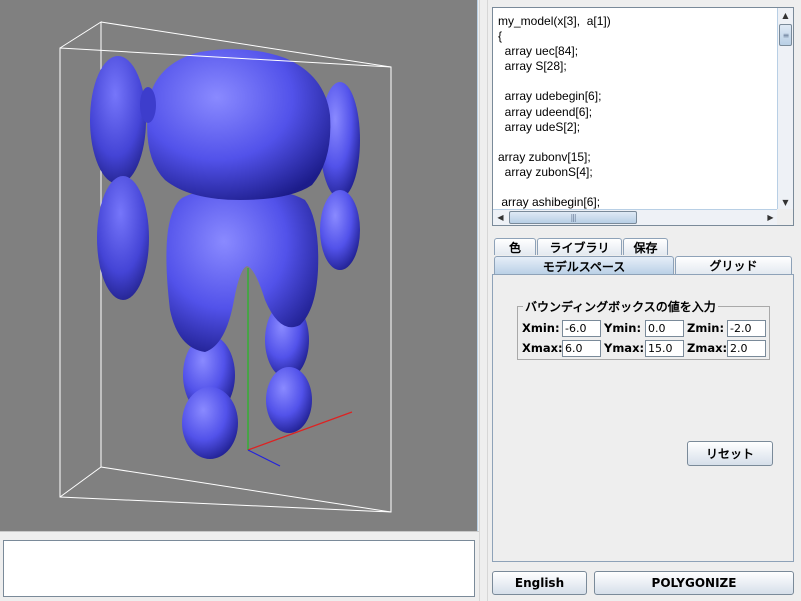 The height and width of the screenshot is (601, 801). Describe the element at coordinates (785, 35) in the screenshot. I see `vertical-scroll-thumb: ≡` at that location.